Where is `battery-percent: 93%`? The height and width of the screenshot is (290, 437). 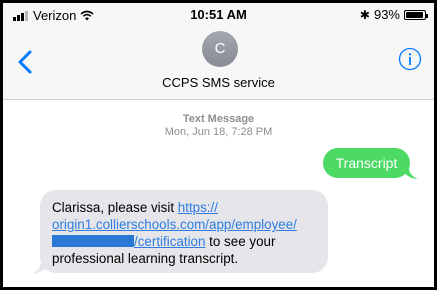
battery-percent: 93% is located at coordinates (386, 14).